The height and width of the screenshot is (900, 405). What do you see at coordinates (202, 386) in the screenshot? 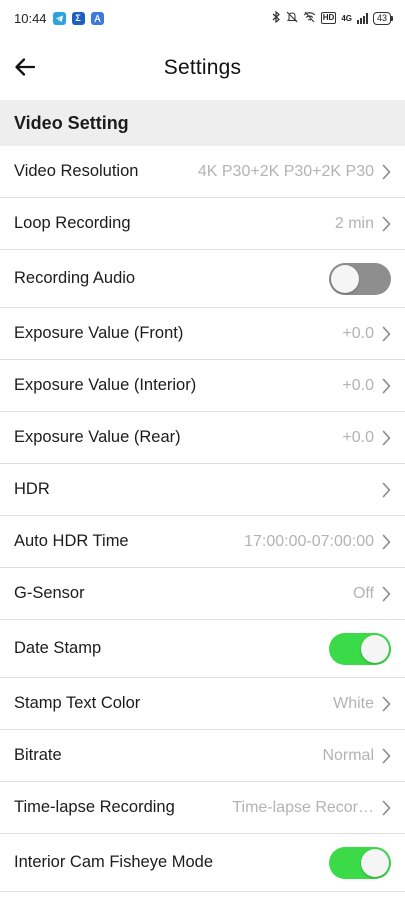
I see `setting-row-exposure-interior: Exposure Value (Interior) +0.0` at bounding box center [202, 386].